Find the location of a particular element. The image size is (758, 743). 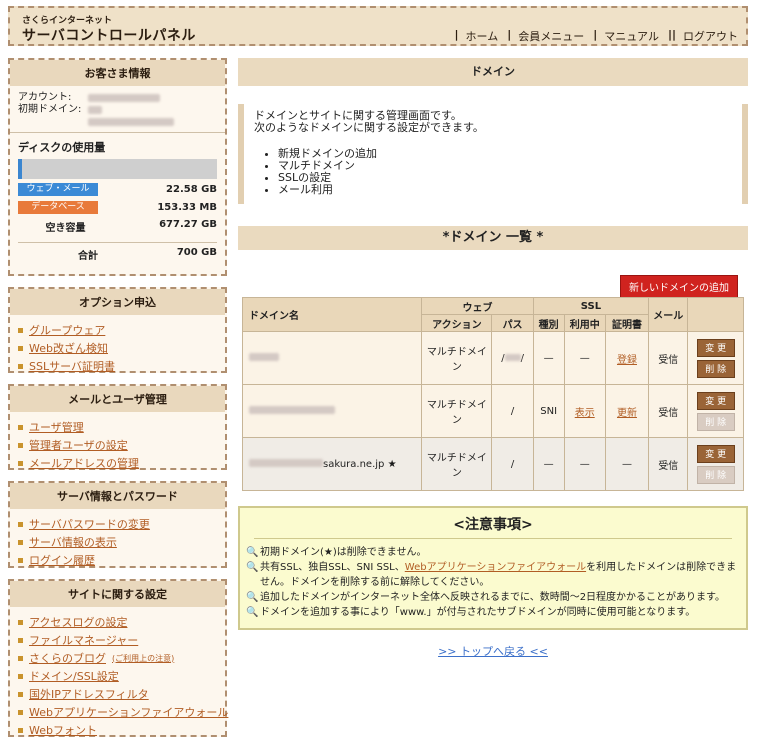

web-mail-tag: ウェブ・メール is located at coordinates (58, 189).